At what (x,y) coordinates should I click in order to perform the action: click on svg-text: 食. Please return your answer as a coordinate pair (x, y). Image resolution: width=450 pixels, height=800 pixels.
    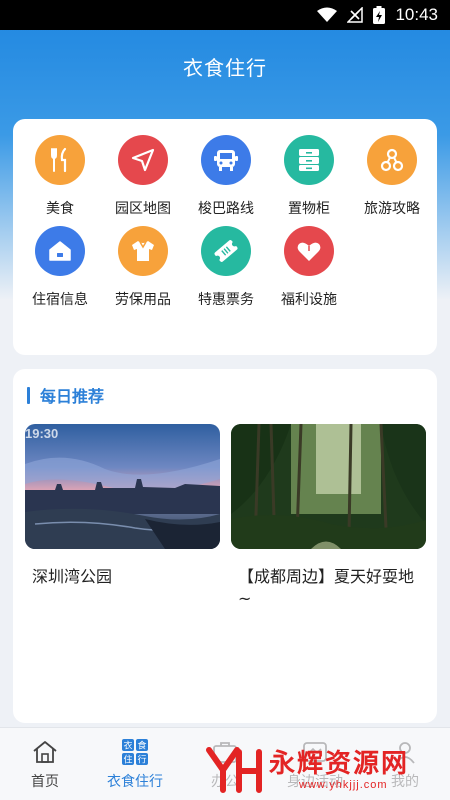
    Looking at the image, I should click on (141, 746).